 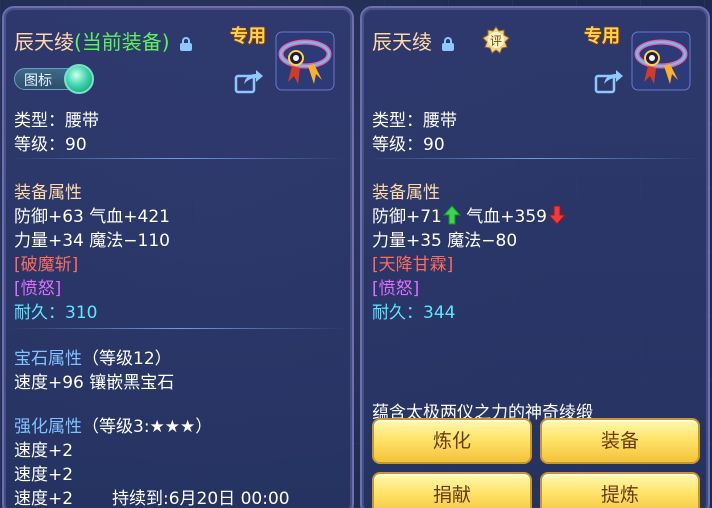 I want to click on arrow-up-icon, so click(x=451, y=215).